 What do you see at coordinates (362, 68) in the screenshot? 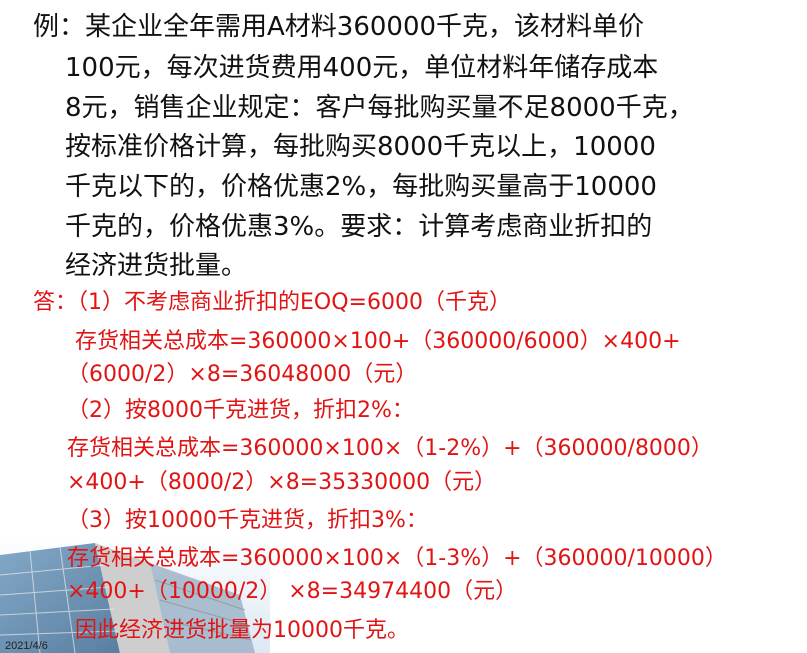
I see `question-line: 100元，每次进货费用400元，单位材料年储存成本` at bounding box center [362, 68].